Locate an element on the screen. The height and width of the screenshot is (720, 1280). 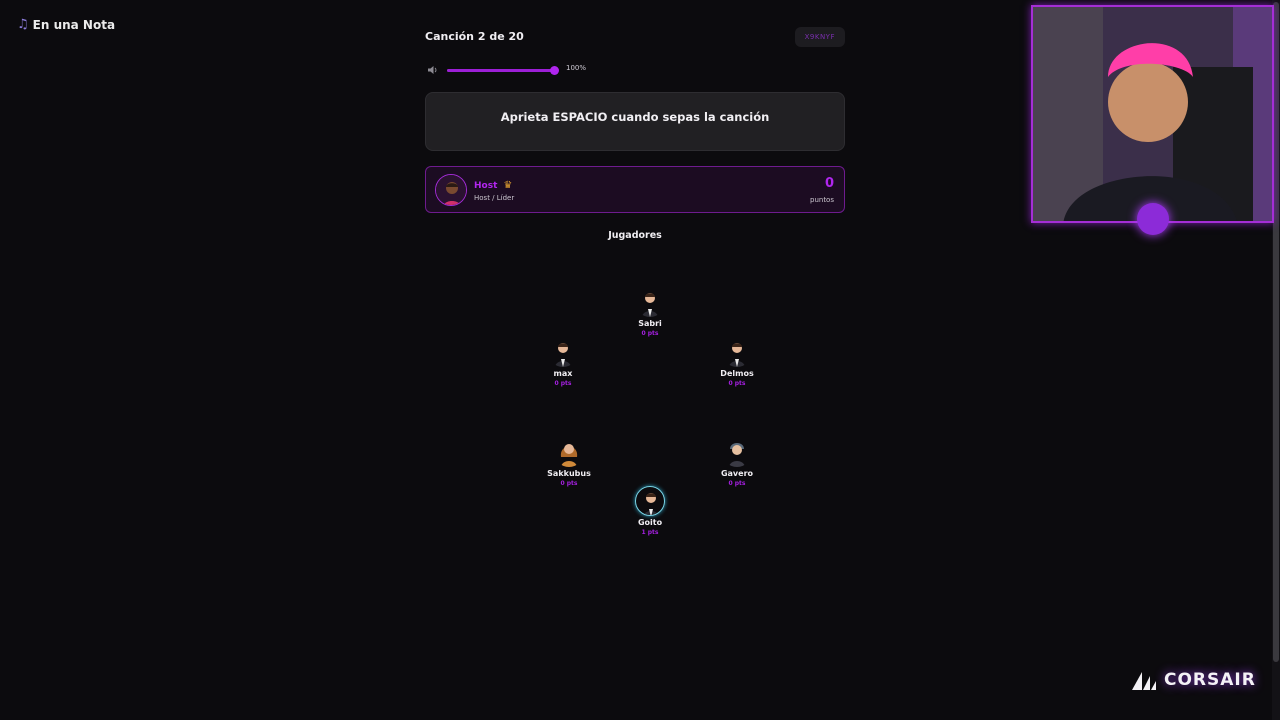
host-avatar is located at coordinates (451, 190).